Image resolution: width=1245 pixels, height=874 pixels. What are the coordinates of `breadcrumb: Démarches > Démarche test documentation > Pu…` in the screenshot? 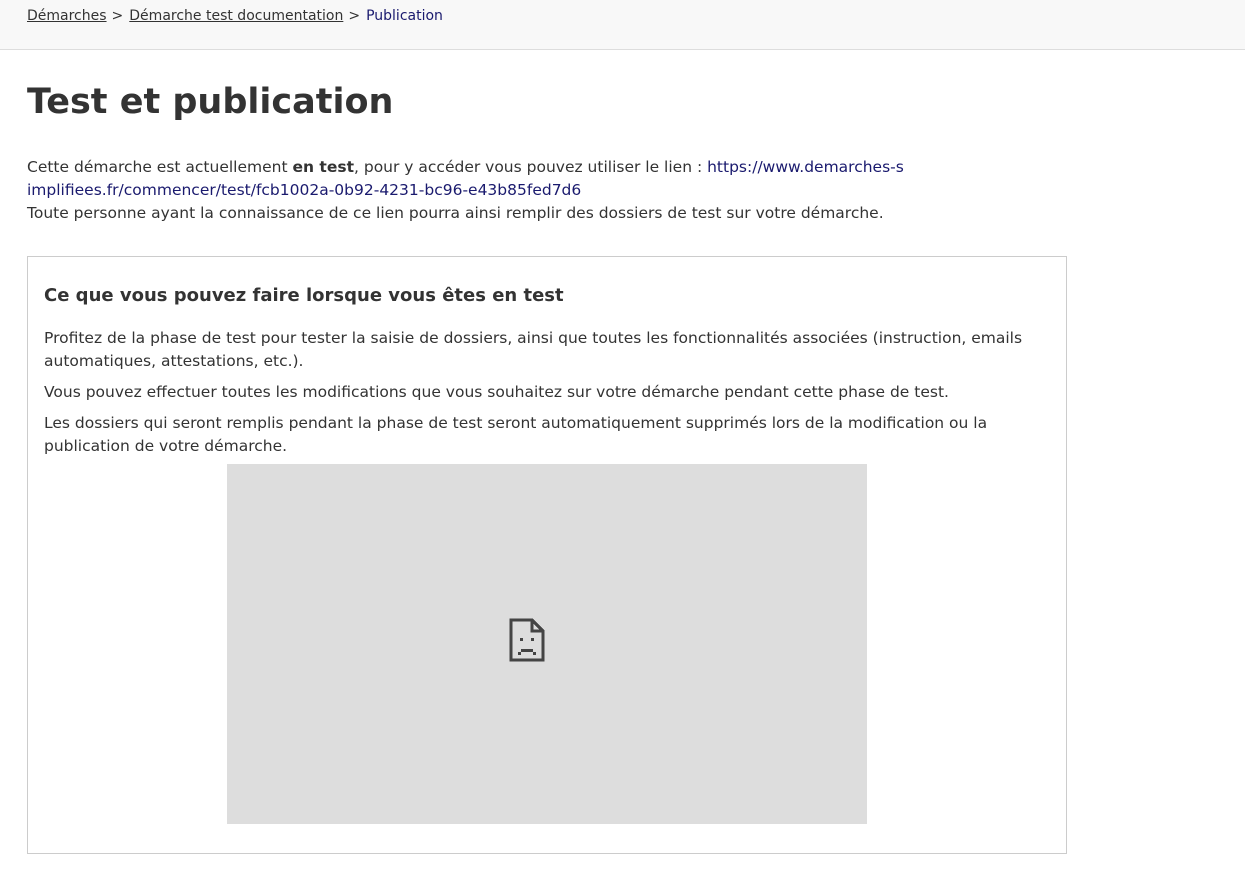 It's located at (235, 16).